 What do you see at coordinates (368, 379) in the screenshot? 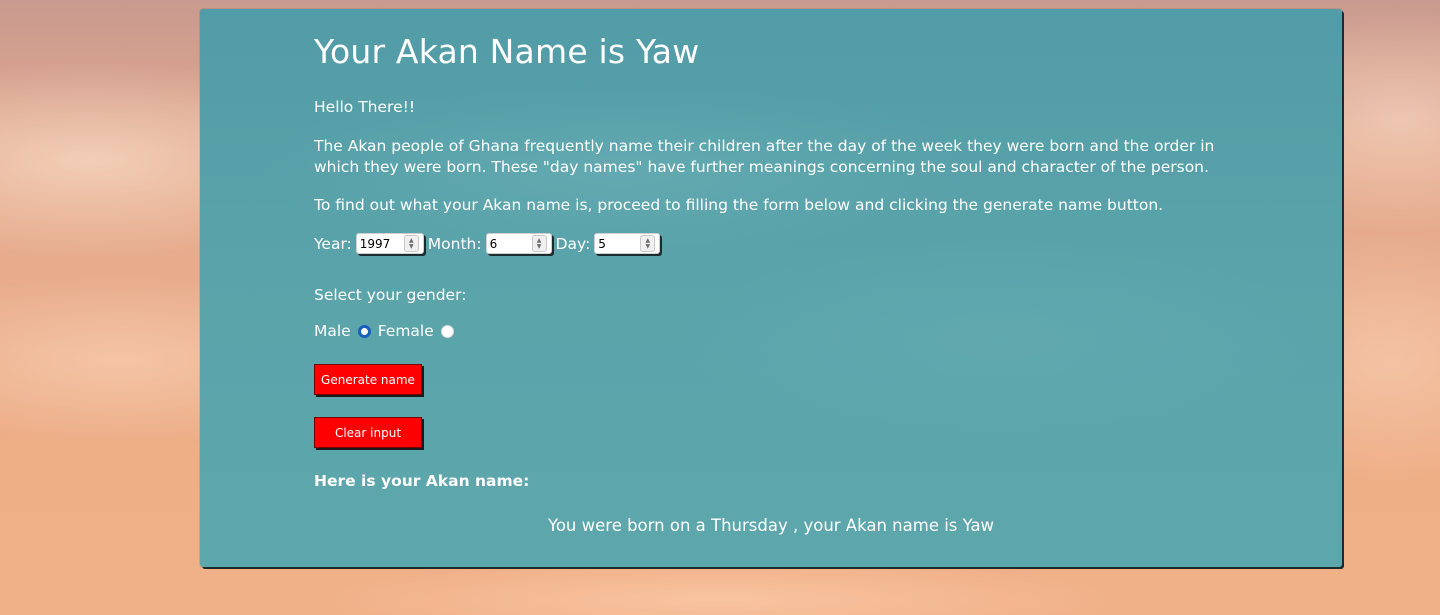
I see `generate-name-button: Generate name` at bounding box center [368, 379].